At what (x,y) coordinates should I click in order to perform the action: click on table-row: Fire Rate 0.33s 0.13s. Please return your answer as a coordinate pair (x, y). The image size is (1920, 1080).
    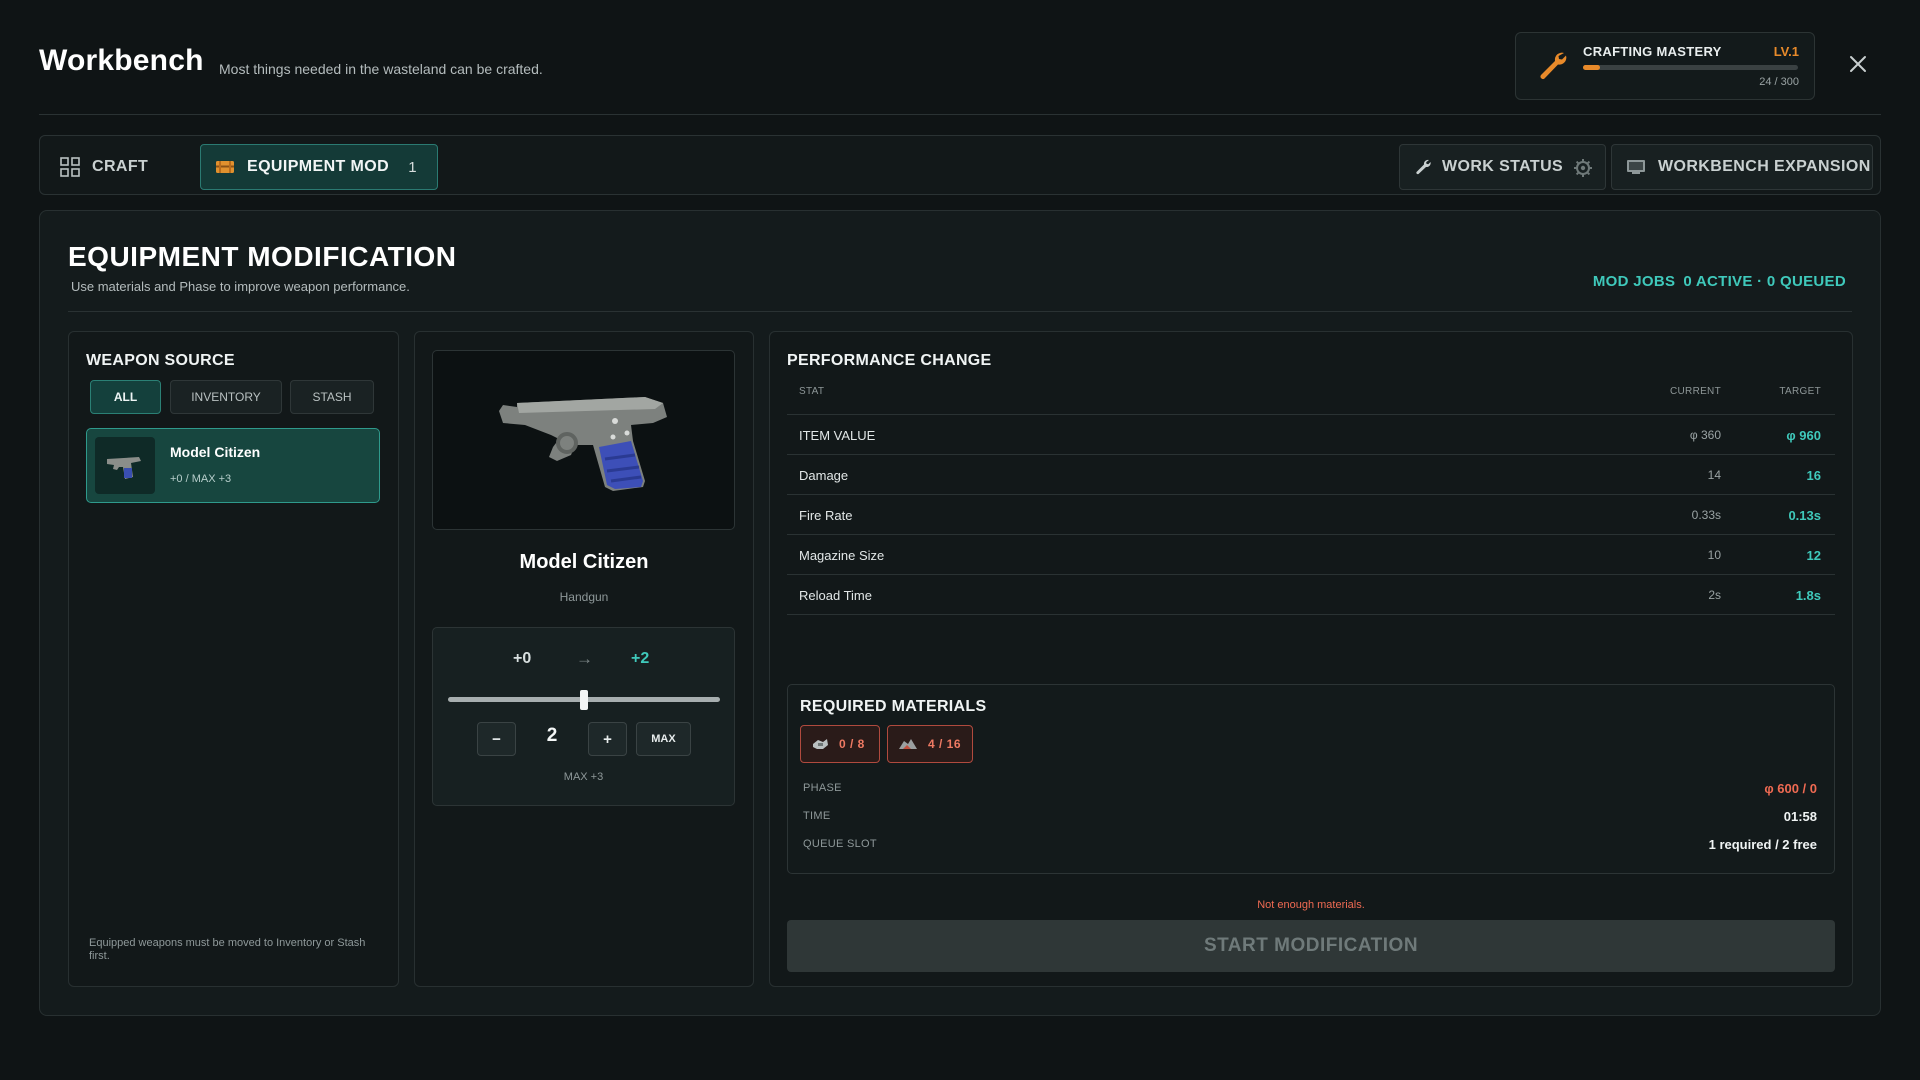
    Looking at the image, I should click on (1311, 514).